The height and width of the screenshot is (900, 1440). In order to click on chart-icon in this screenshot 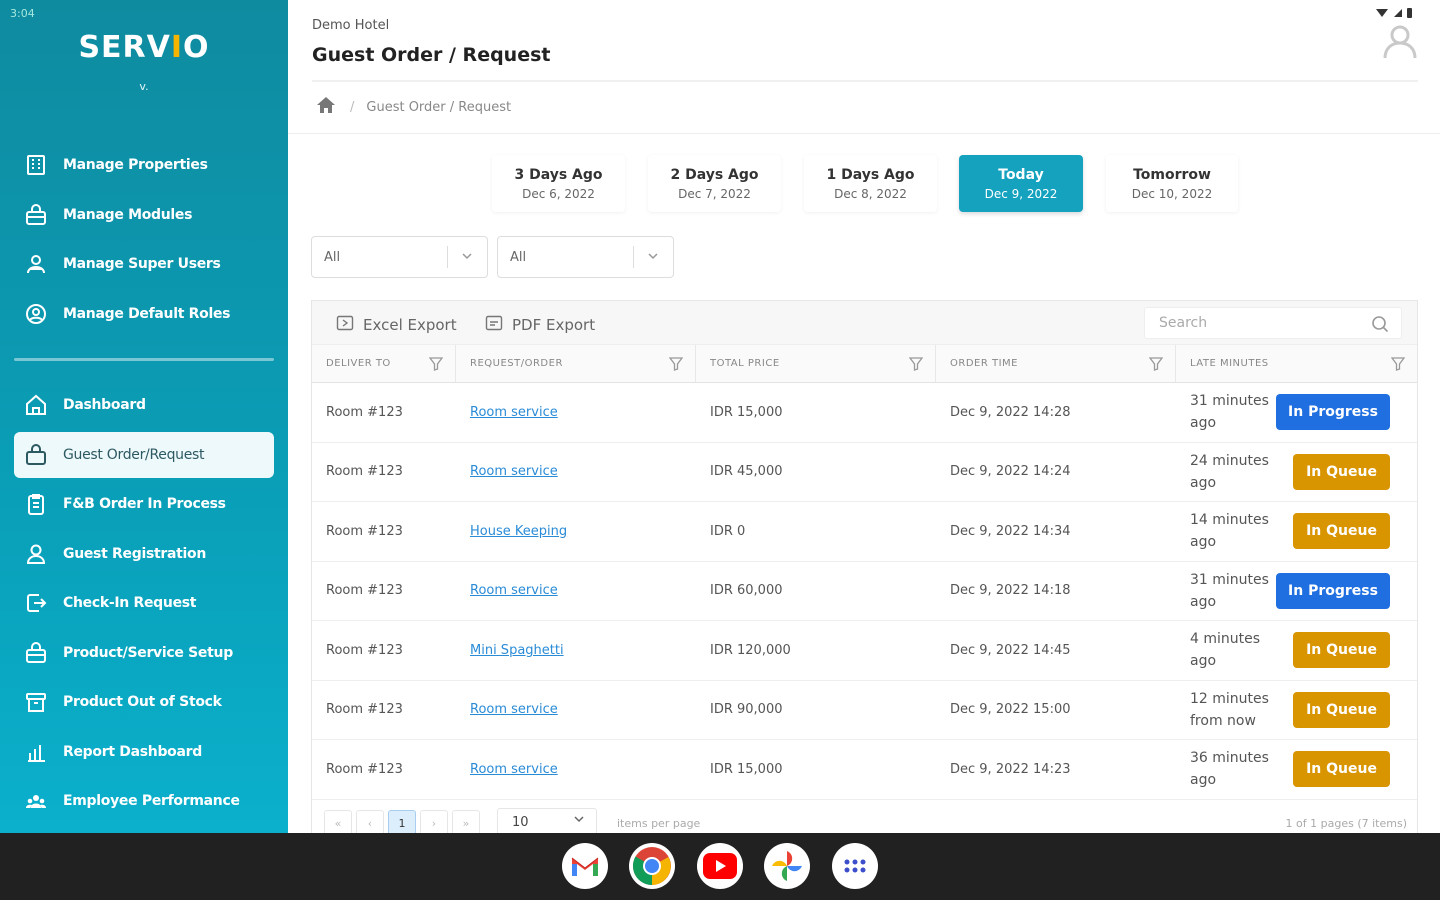, I will do `click(36, 752)`.